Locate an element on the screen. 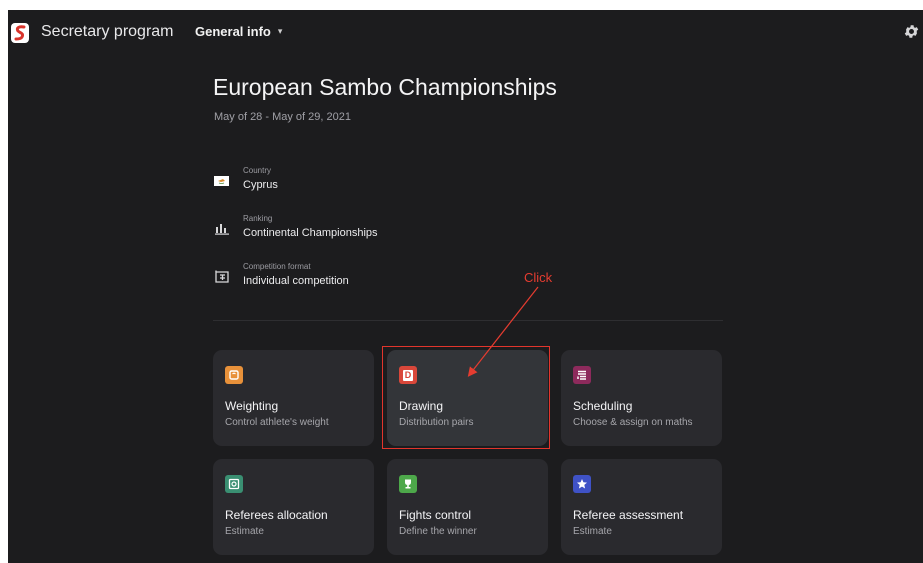 This screenshot has width=923, height=563. info-country: Country Cyprus is located at coordinates (363, 182).